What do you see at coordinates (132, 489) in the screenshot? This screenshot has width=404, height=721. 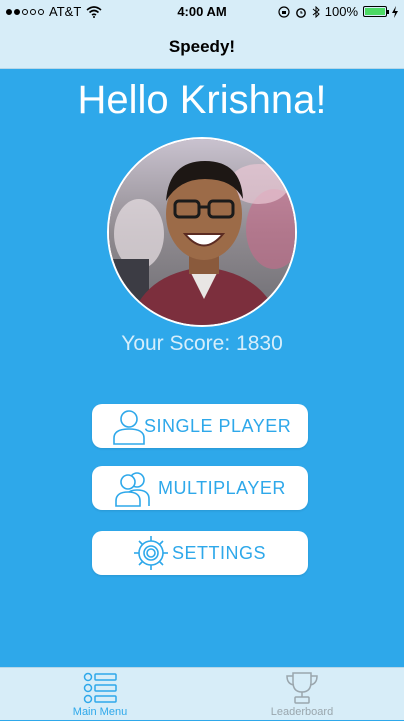 I see `people-outline-icon` at bounding box center [132, 489].